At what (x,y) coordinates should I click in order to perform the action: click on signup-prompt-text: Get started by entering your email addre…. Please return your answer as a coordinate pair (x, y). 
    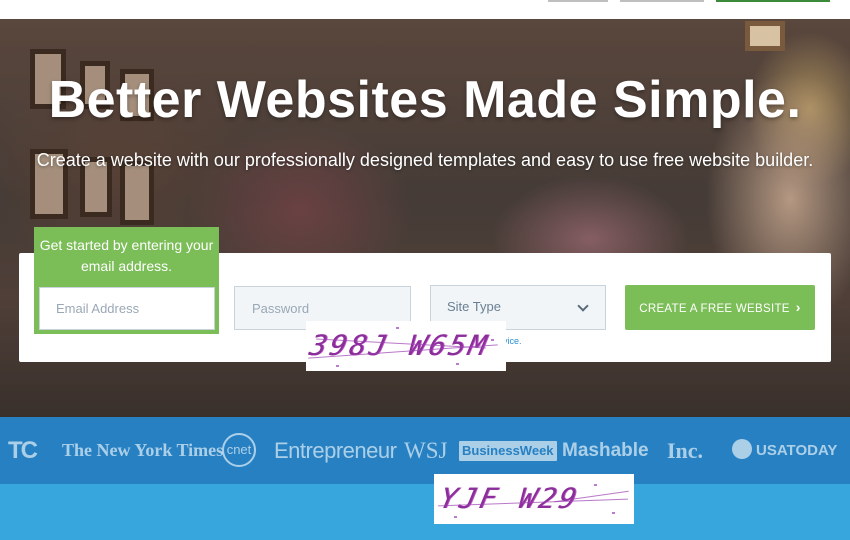
    Looking at the image, I should click on (126, 255).